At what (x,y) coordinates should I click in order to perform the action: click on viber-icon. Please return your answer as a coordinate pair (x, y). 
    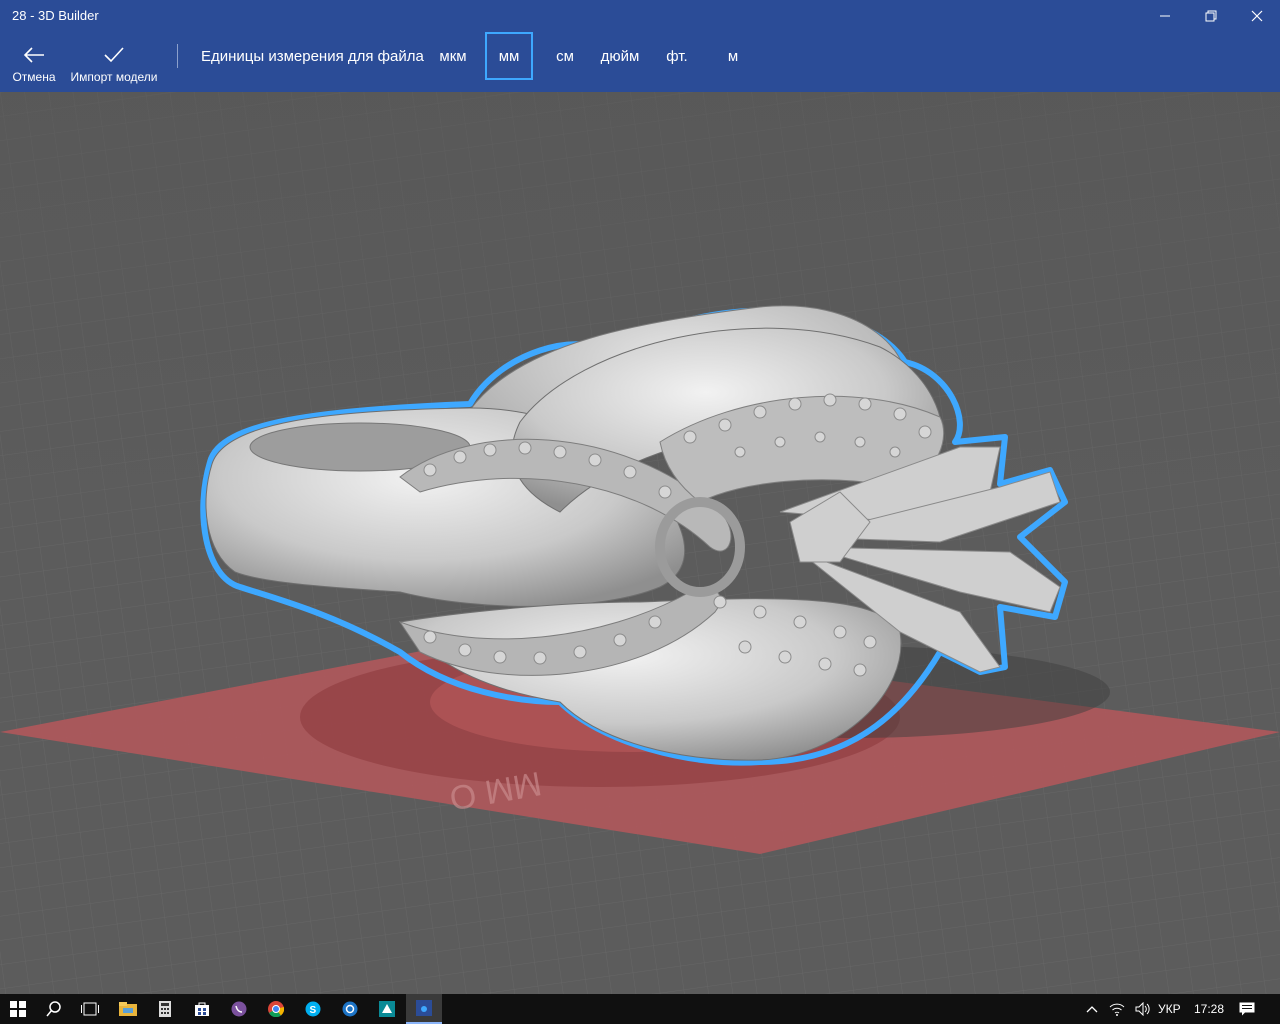
    Looking at the image, I should click on (239, 1009).